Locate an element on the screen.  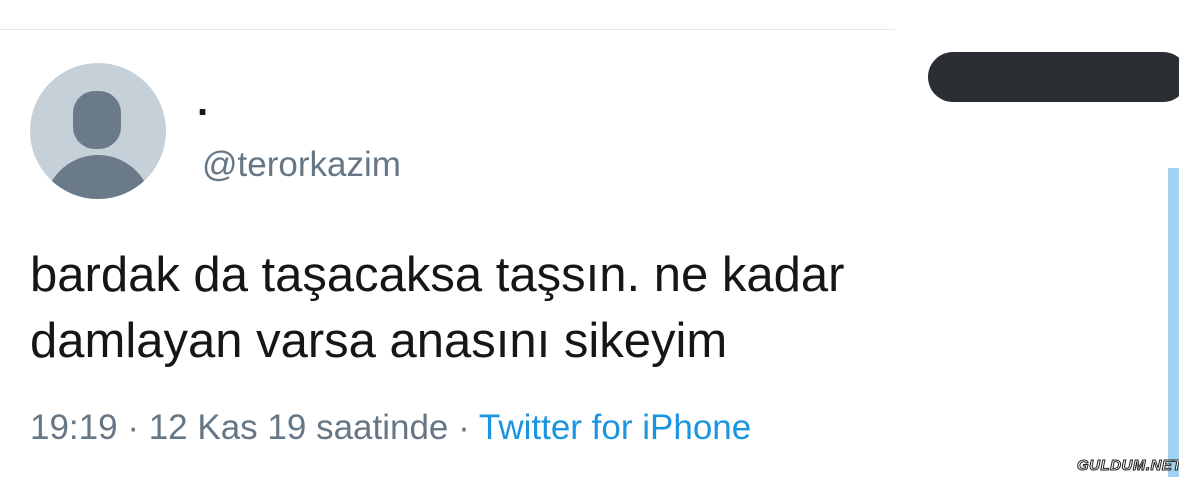
top-divider is located at coordinates (447, 29).